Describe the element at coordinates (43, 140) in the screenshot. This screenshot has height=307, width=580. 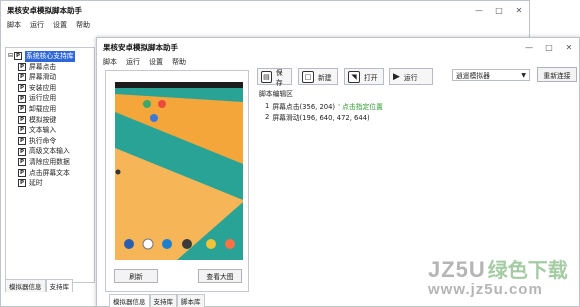
I see `tree-item-label: 执行命令` at that location.